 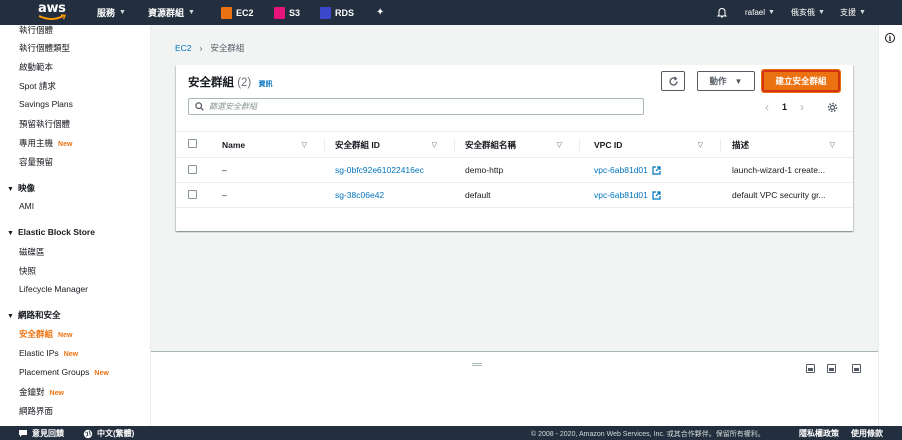 I want to click on info-link: 資訊, so click(x=265, y=84).